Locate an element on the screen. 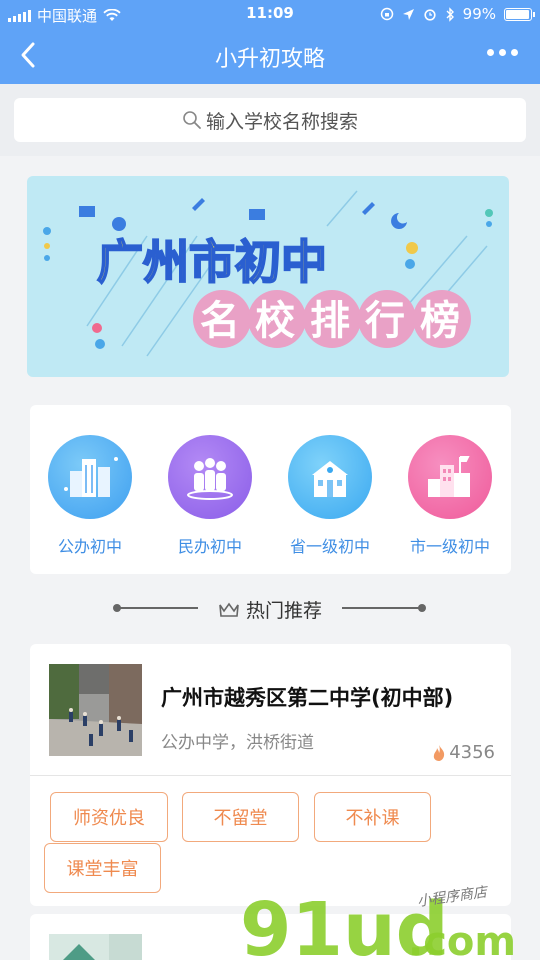  search-input: 输入学校名称搜索 is located at coordinates (270, 120).